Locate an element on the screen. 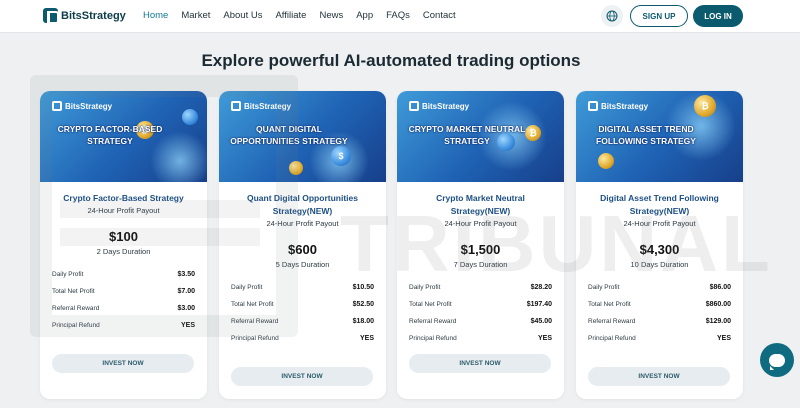 Image resolution: width=800 pixels, height=408 pixels. language-button is located at coordinates (612, 16).